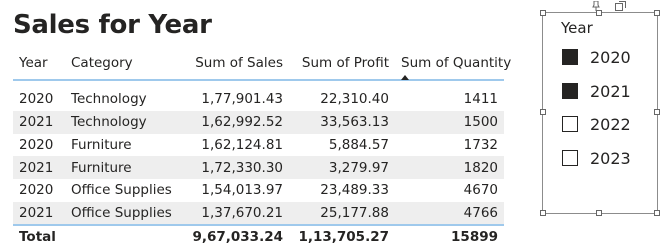  What do you see at coordinates (358, 145) in the screenshot?
I see `cell-profit: 5,884.57` at bounding box center [358, 145].